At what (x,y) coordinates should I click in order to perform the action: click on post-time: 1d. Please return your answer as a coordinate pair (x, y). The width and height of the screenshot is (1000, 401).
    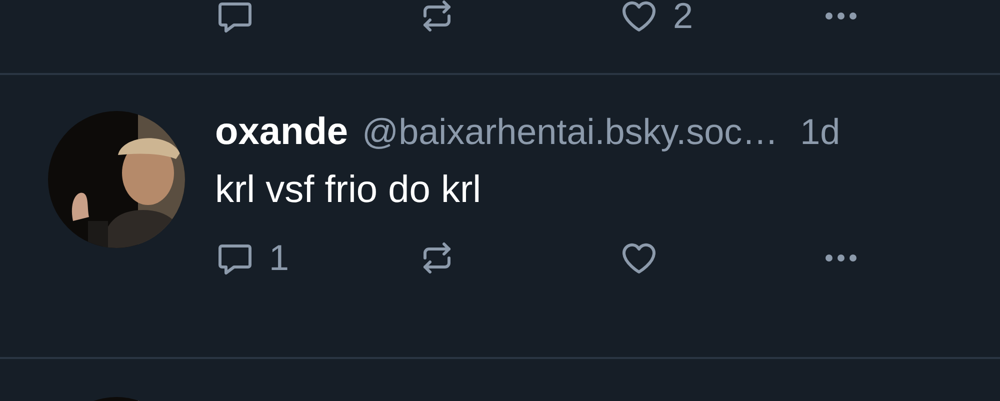
    Looking at the image, I should click on (820, 132).